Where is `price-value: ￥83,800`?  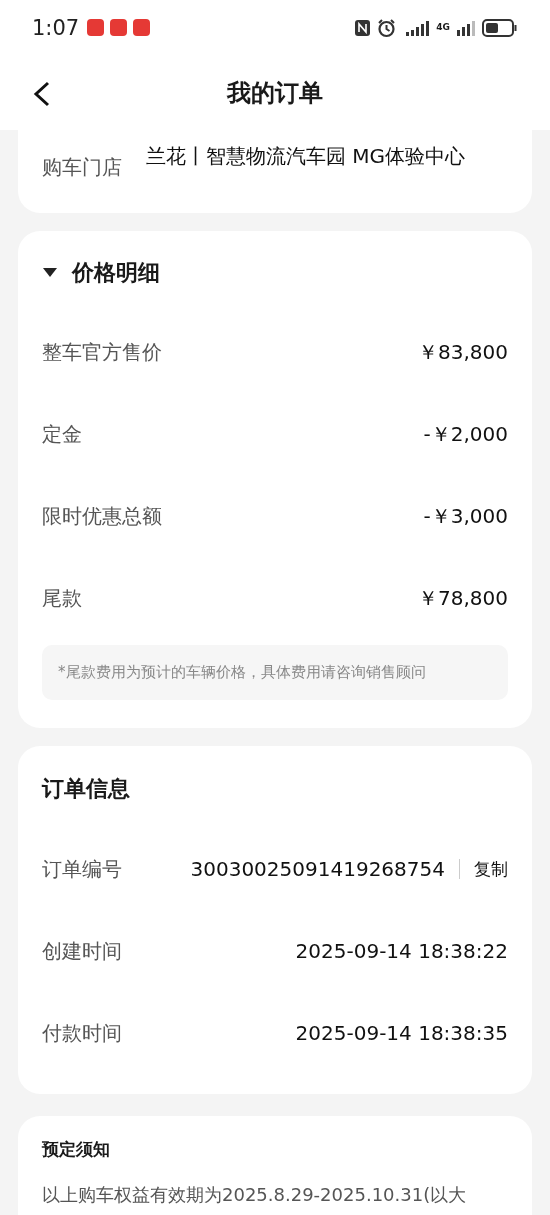
price-value: ￥83,800 is located at coordinates (463, 352).